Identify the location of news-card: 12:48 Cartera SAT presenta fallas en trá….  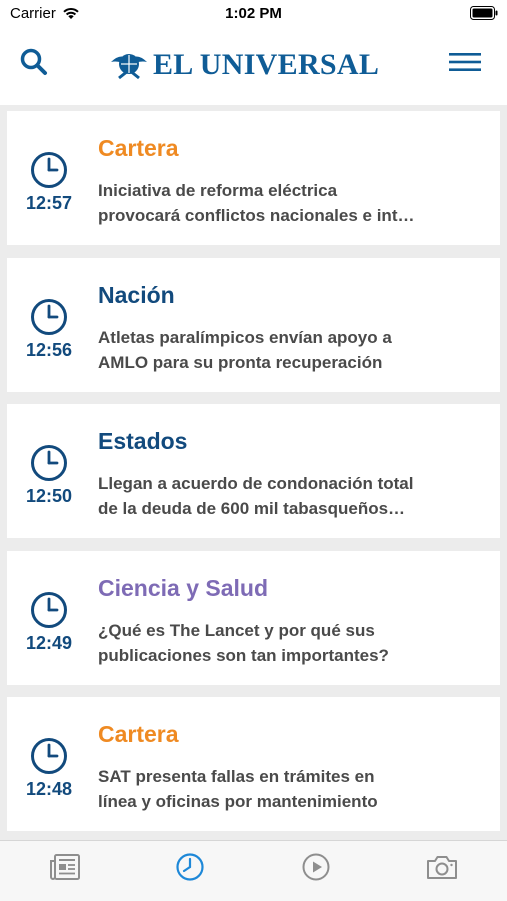
(253, 764).